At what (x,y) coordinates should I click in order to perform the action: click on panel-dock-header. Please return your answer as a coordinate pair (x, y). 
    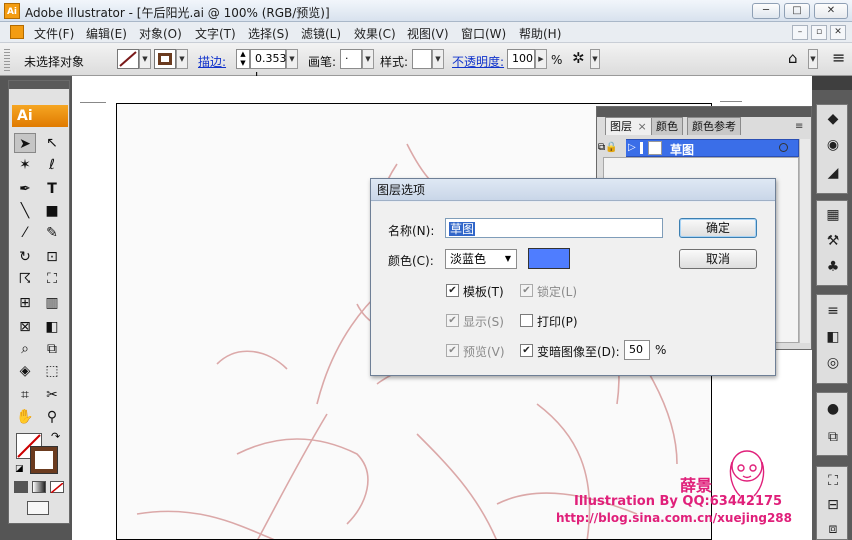
    Looking at the image, I should click on (832, 83).